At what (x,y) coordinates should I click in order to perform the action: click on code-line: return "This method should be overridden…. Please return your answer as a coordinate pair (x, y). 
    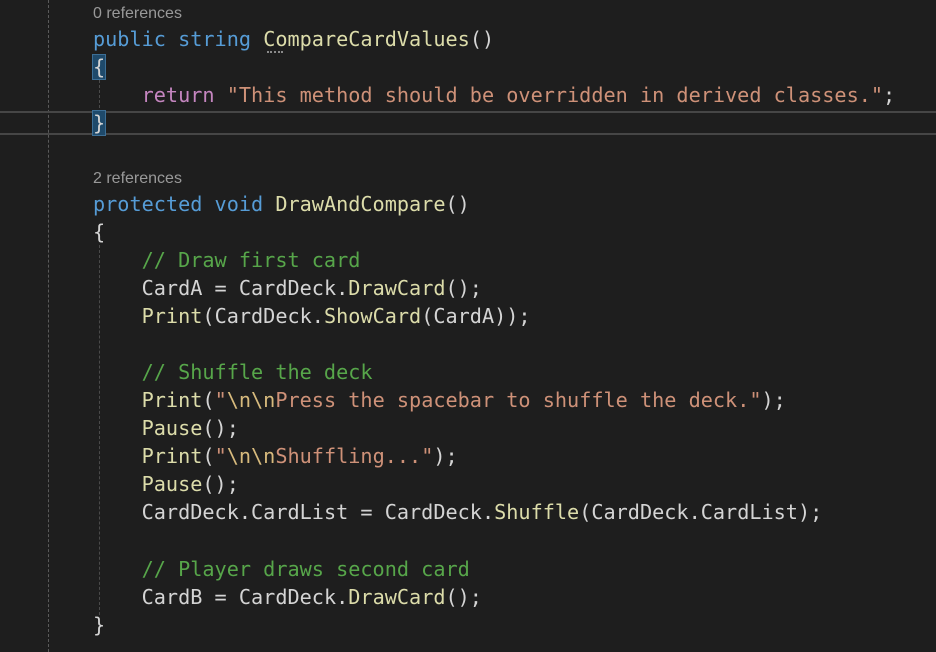
    Looking at the image, I should click on (494, 95).